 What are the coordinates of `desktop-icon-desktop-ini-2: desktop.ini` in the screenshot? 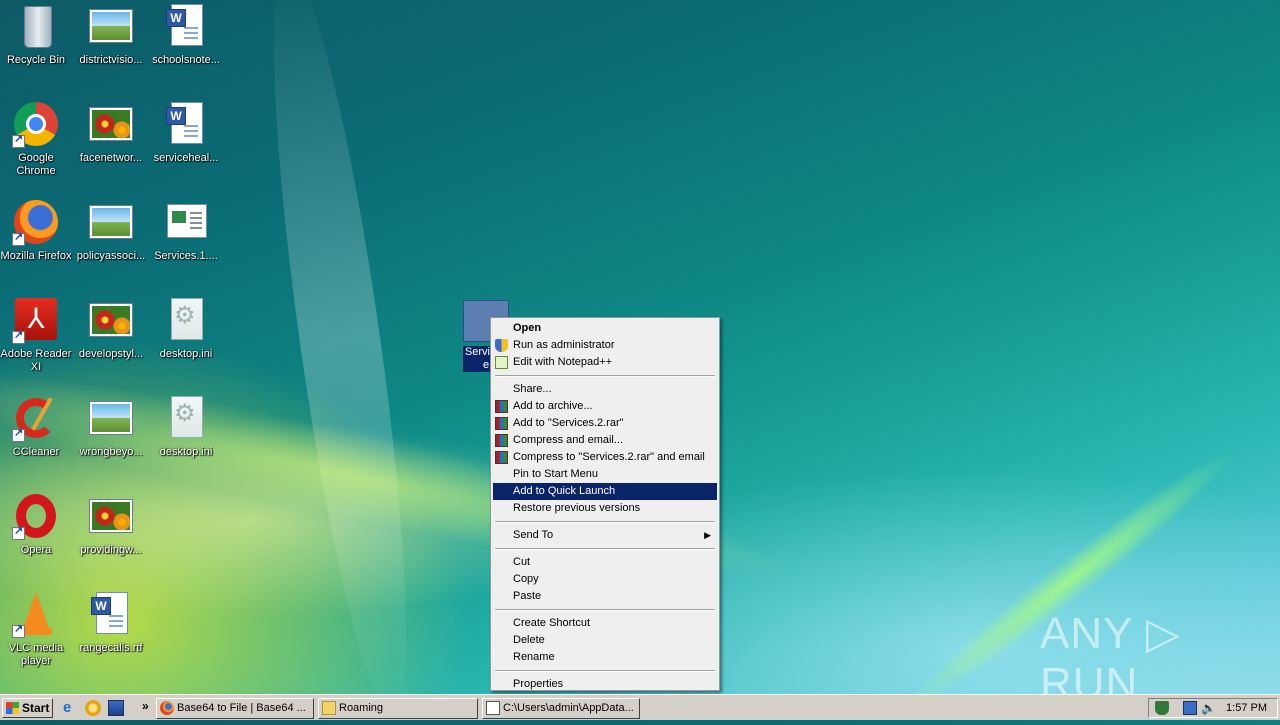 It's located at (186, 426).